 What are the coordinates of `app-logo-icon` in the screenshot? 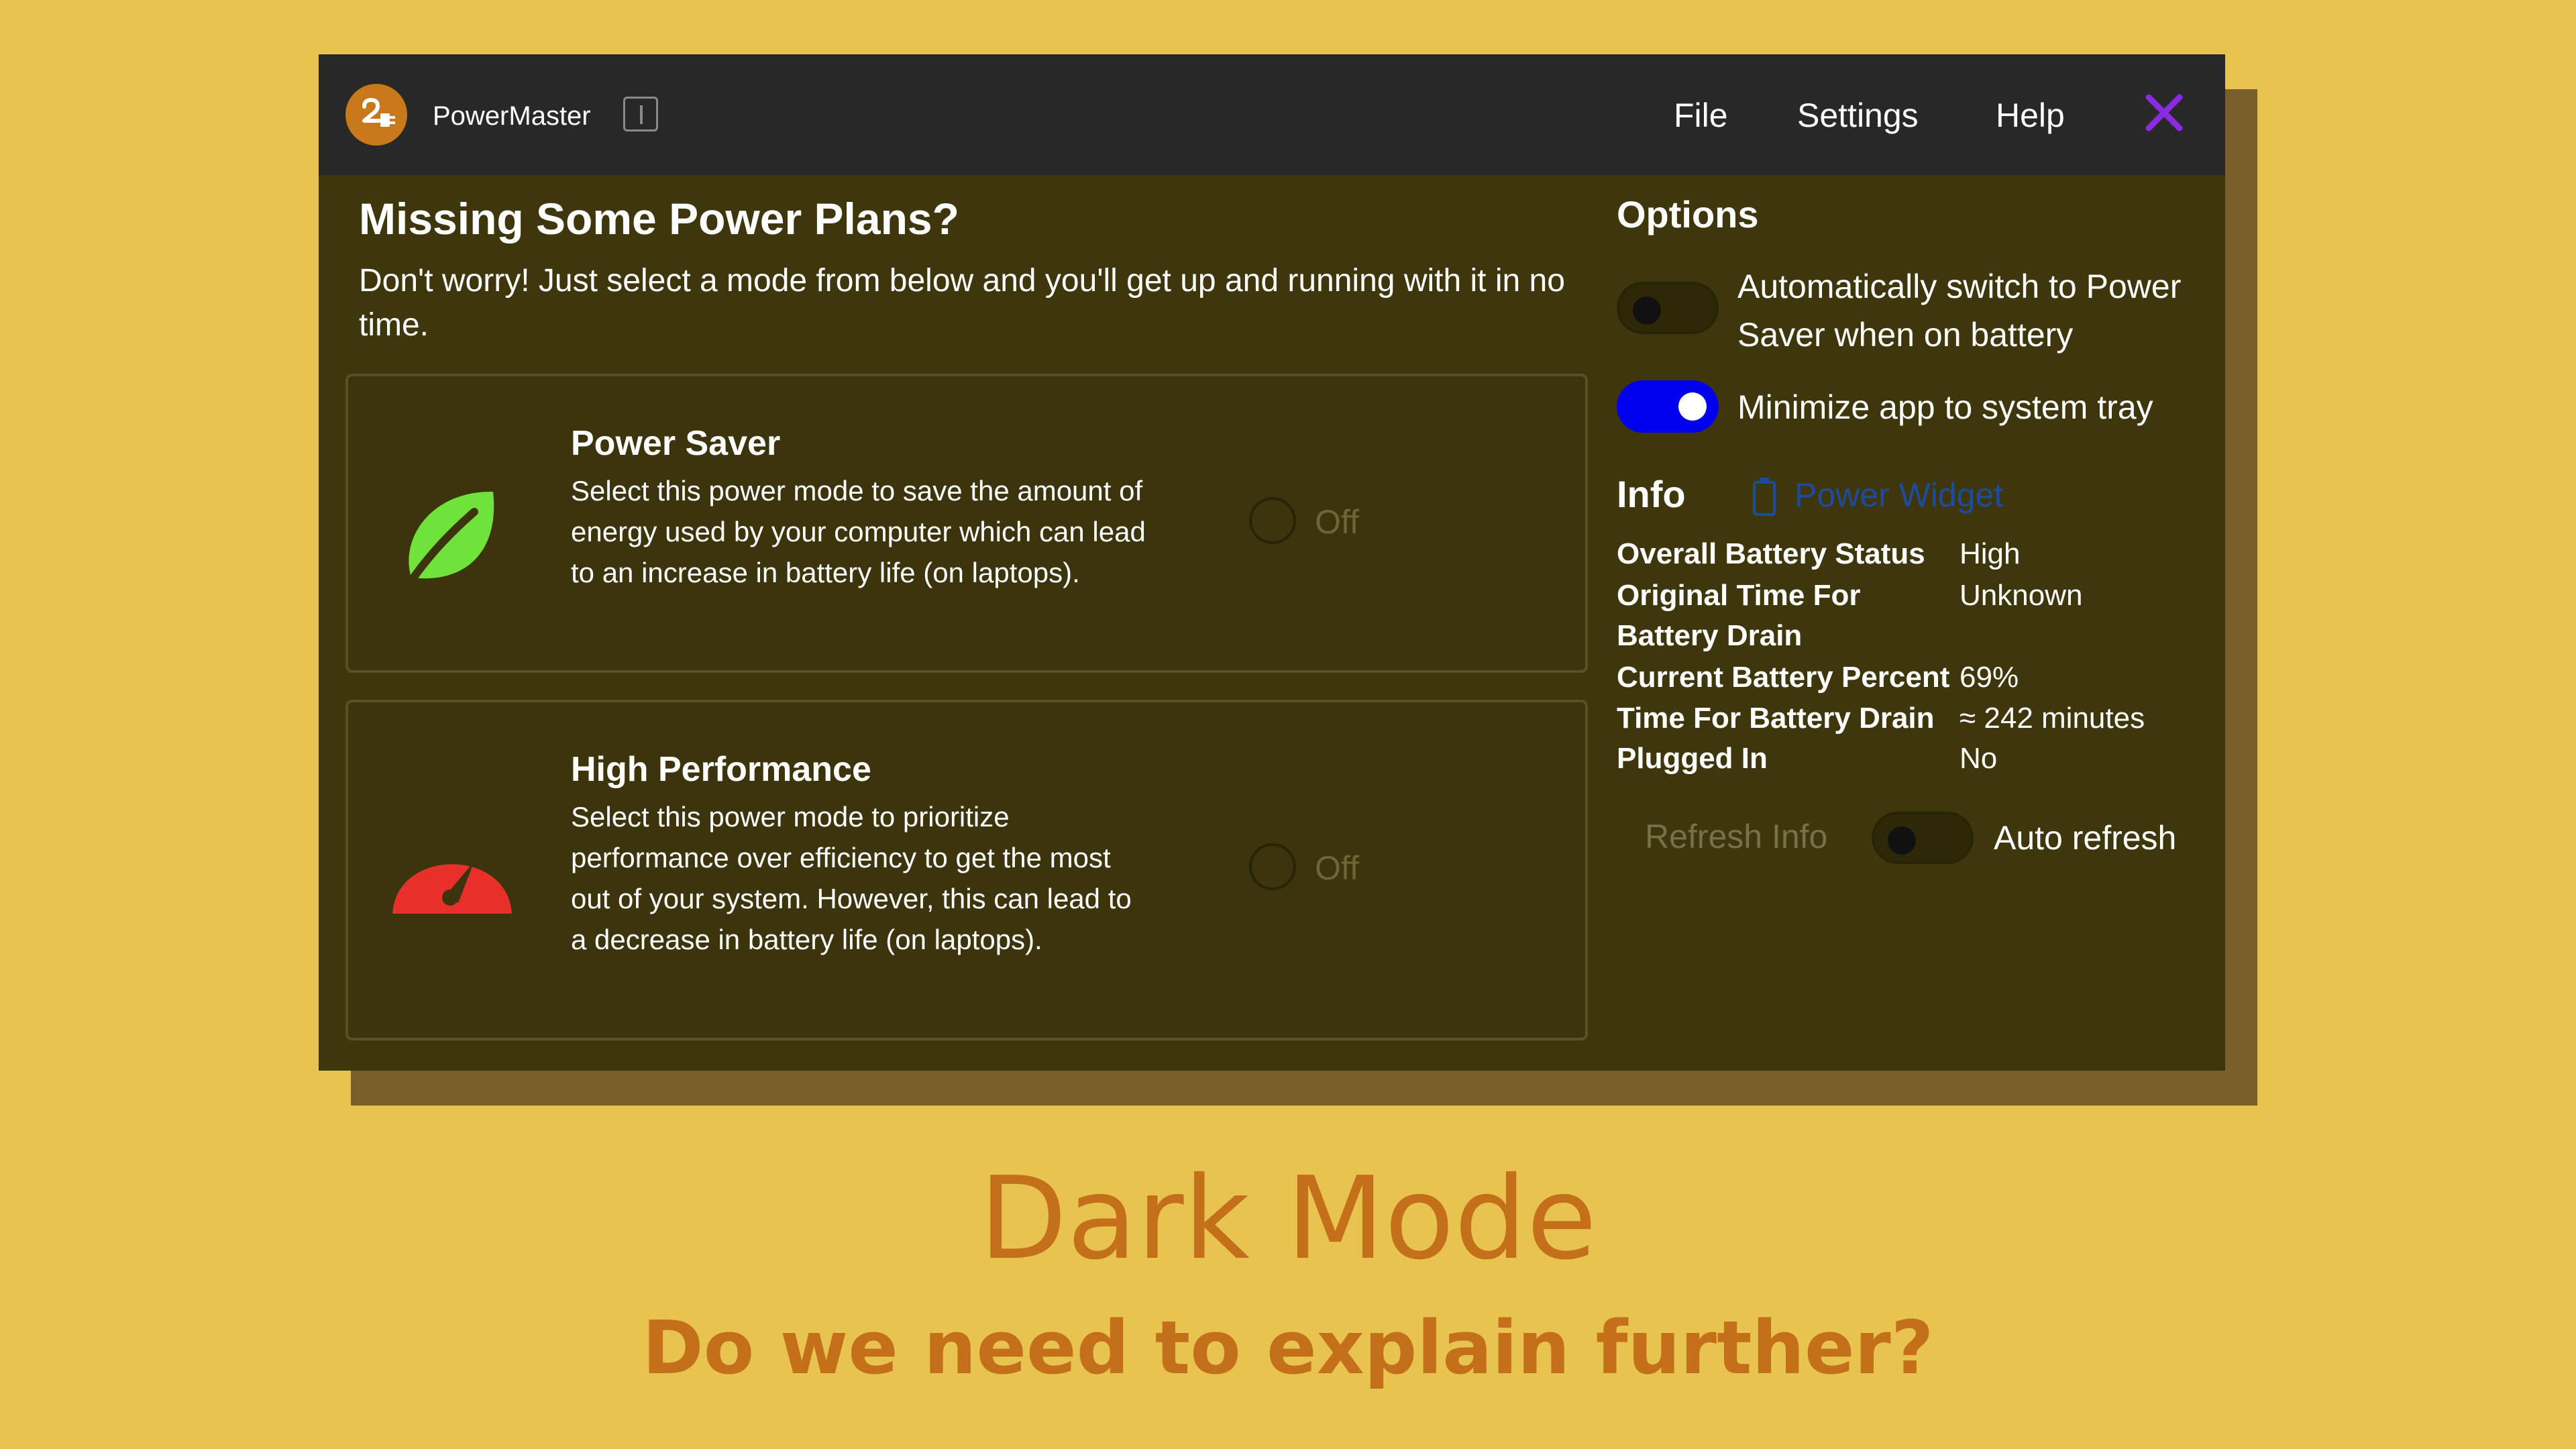 It's located at (376, 115).